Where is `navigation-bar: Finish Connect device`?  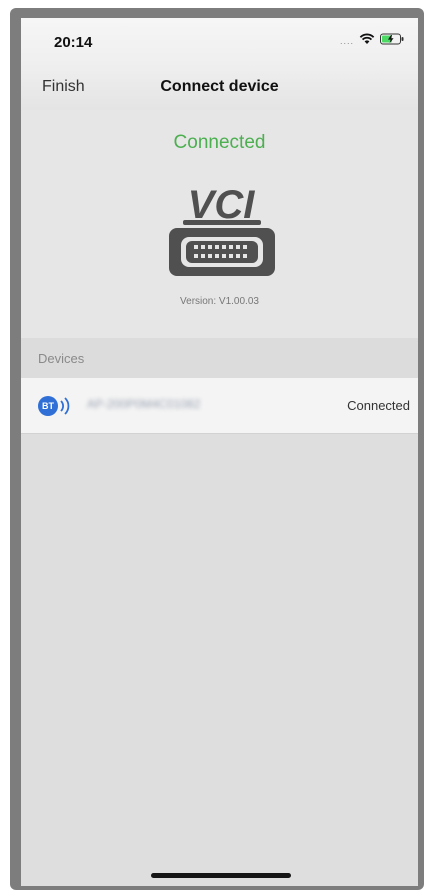
navigation-bar: Finish Connect device is located at coordinates (219, 87).